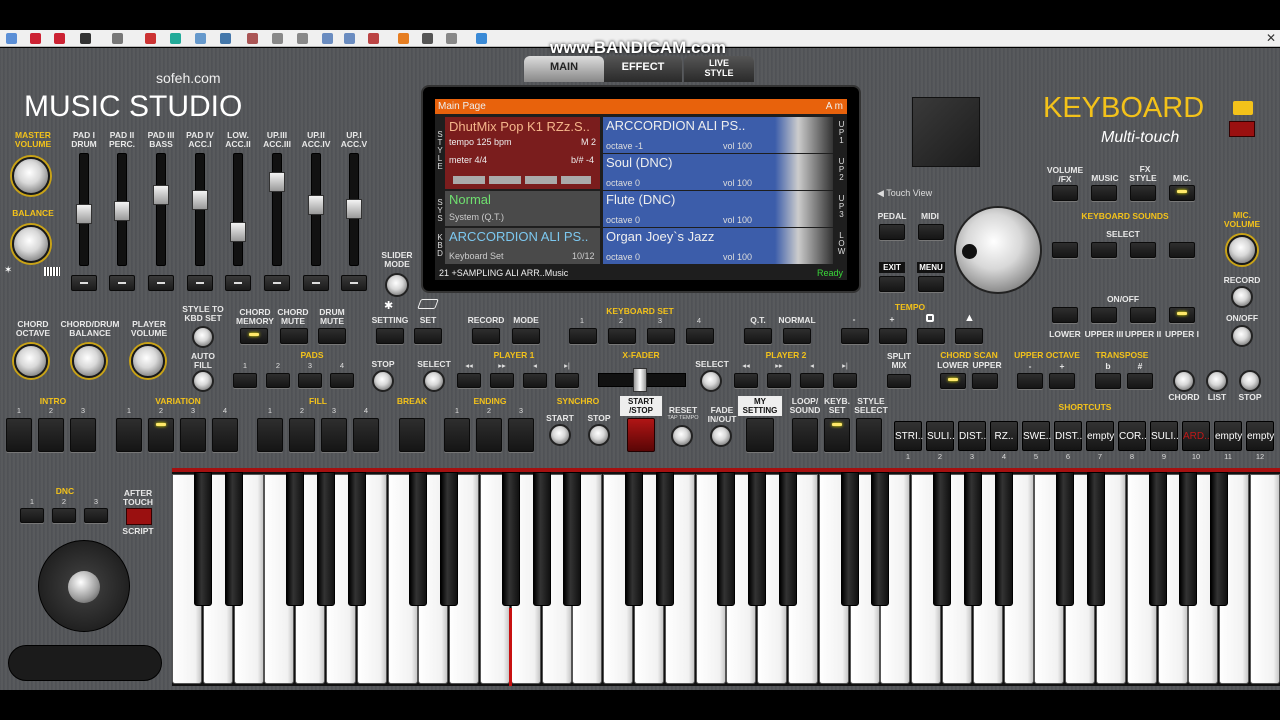 The height and width of the screenshot is (720, 1280). What do you see at coordinates (1030, 381) in the screenshot?
I see `upper-octave-minus-button` at bounding box center [1030, 381].